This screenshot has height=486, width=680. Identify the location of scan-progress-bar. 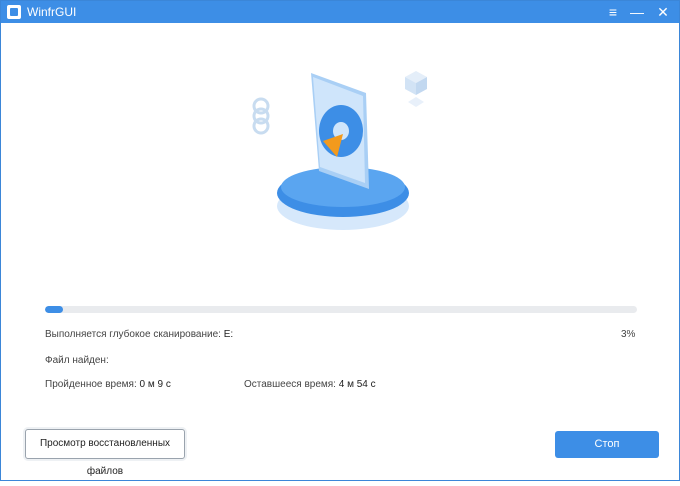
(341, 309).